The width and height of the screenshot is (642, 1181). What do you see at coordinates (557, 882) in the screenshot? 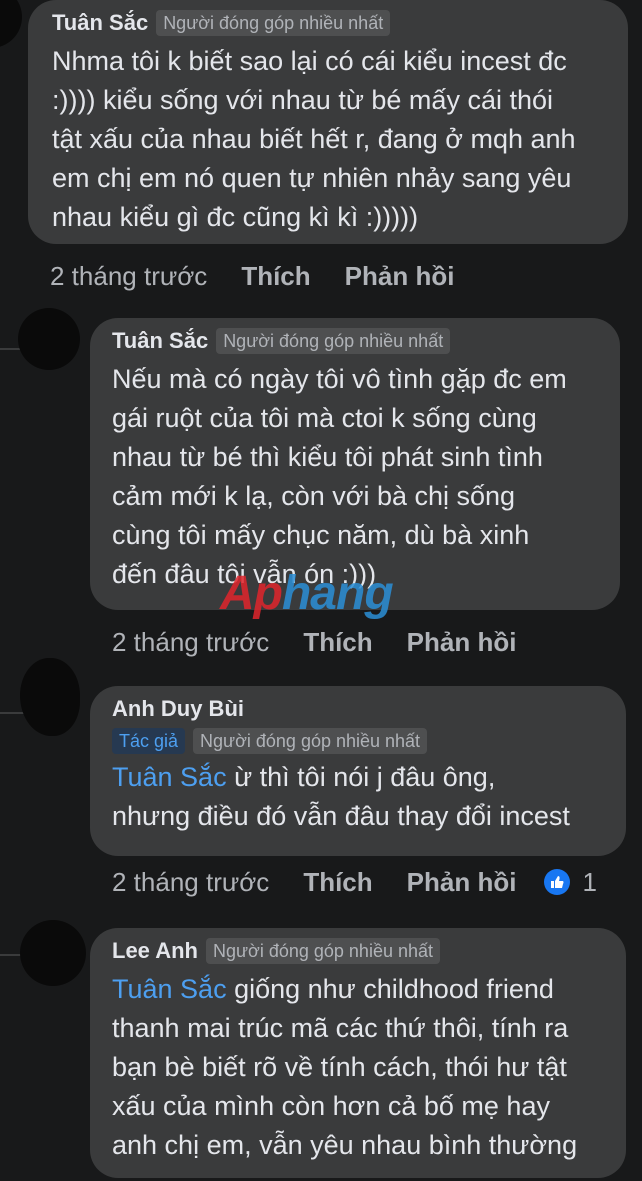
I see `like-thumb-icon` at bounding box center [557, 882].